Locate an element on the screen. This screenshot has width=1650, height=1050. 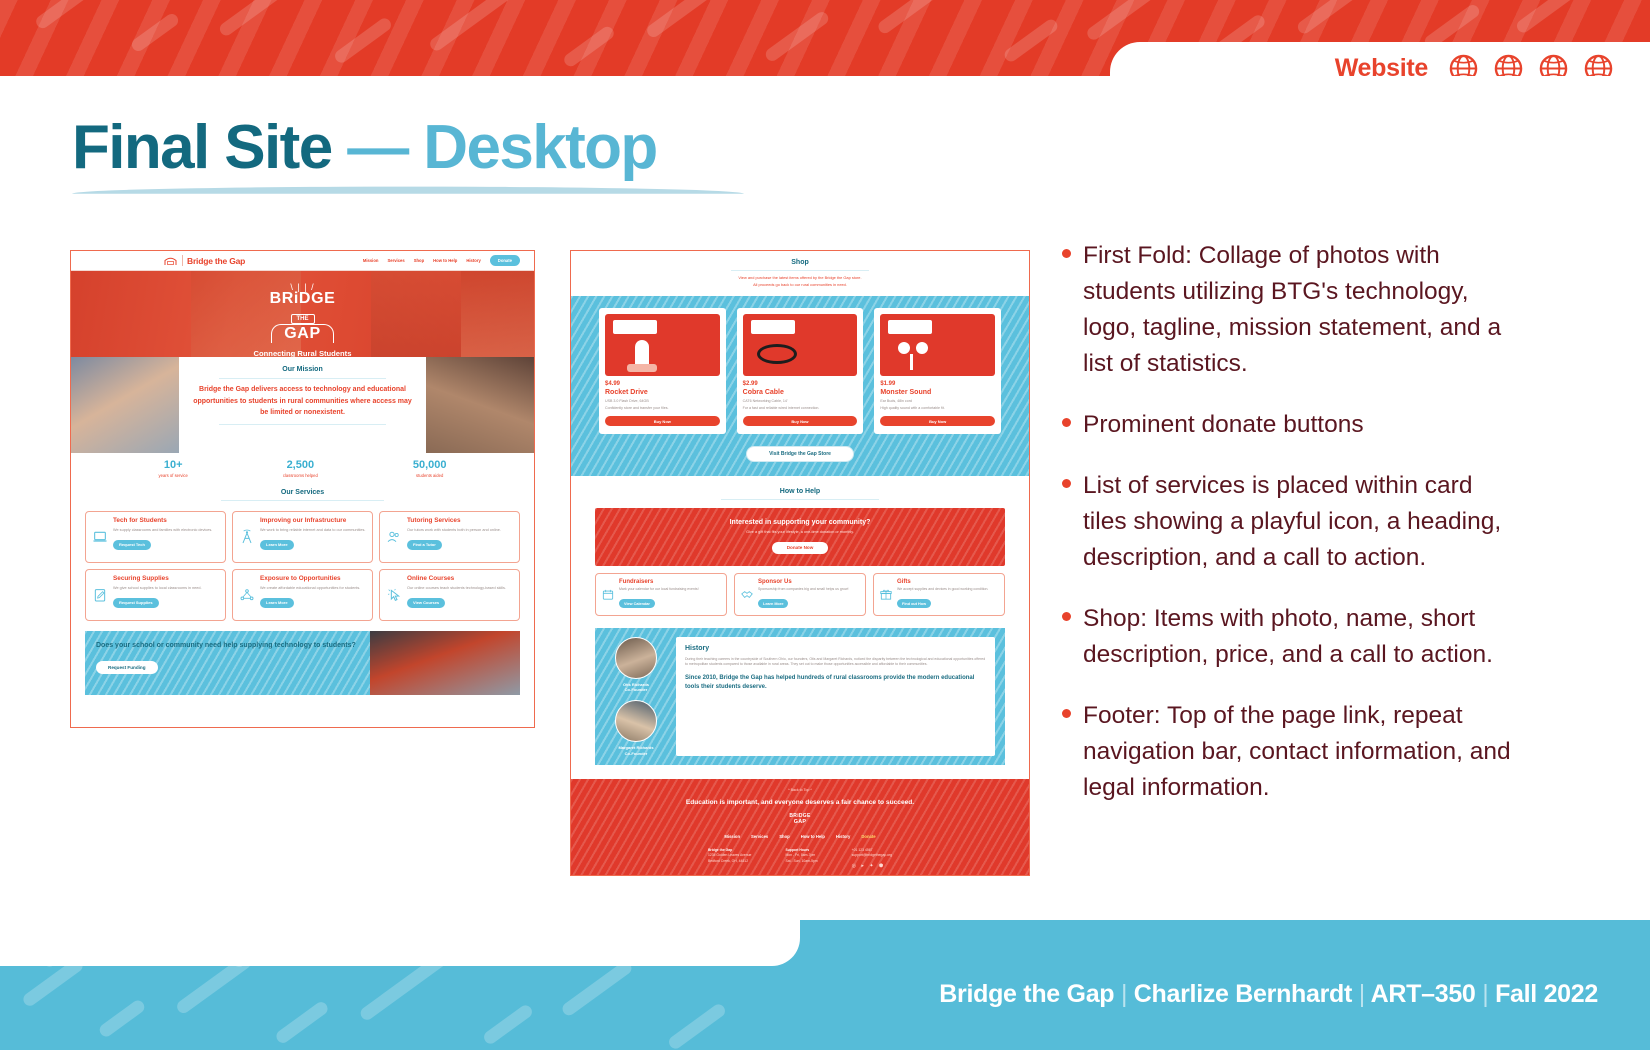
footer-phone: +01 123 4567 is located at coordinates (862, 850).